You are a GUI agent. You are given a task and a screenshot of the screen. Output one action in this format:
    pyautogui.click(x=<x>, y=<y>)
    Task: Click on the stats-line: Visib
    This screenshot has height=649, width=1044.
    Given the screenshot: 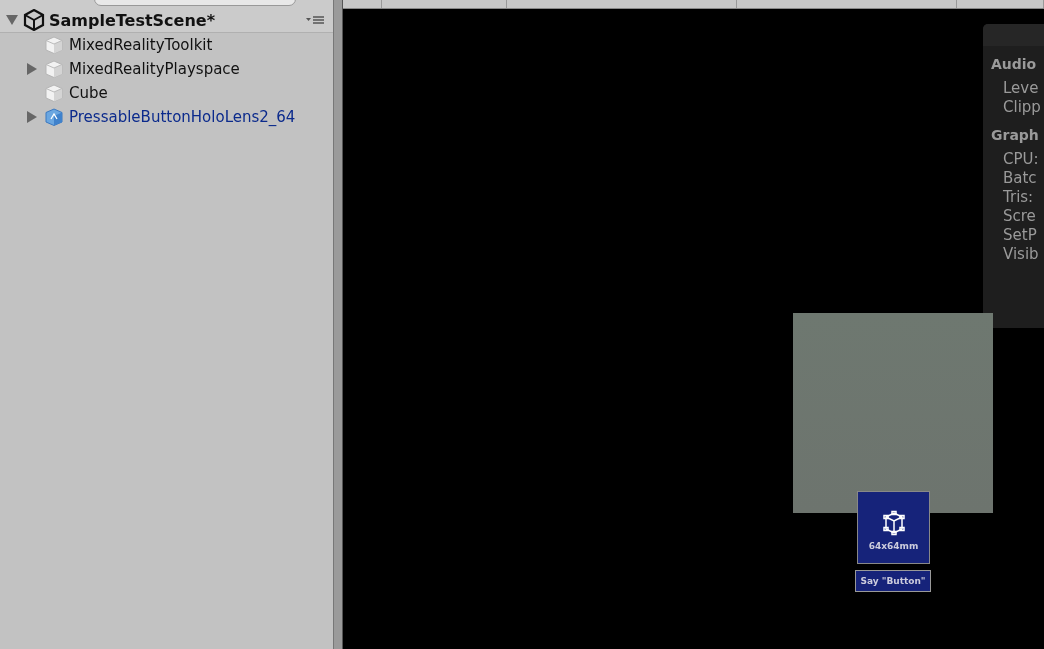 What is the action you would take?
    pyautogui.click(x=1021, y=254)
    